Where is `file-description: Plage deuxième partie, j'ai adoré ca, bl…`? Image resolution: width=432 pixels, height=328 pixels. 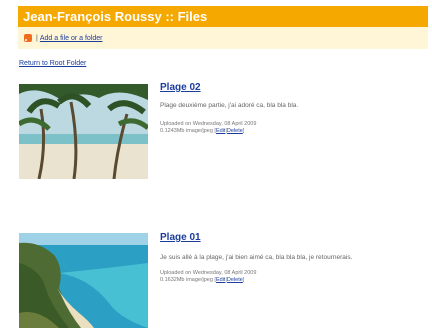 file-description: Plage deuxième partie, j'ai adoré ca, bl… is located at coordinates (229, 105).